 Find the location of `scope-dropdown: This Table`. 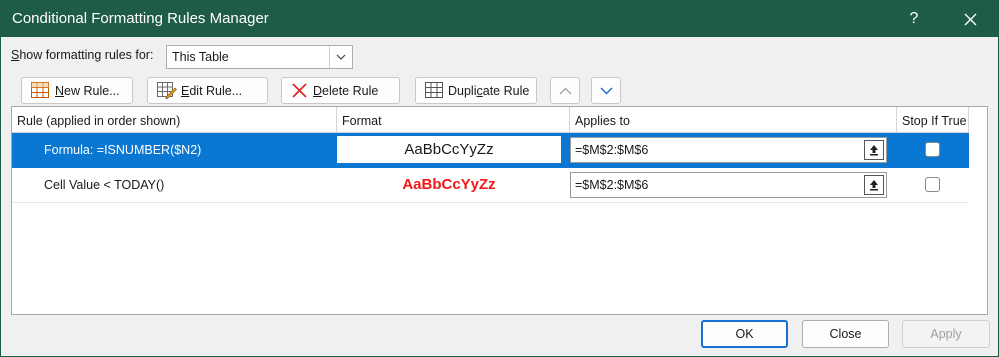

scope-dropdown: This Table is located at coordinates (259, 57).